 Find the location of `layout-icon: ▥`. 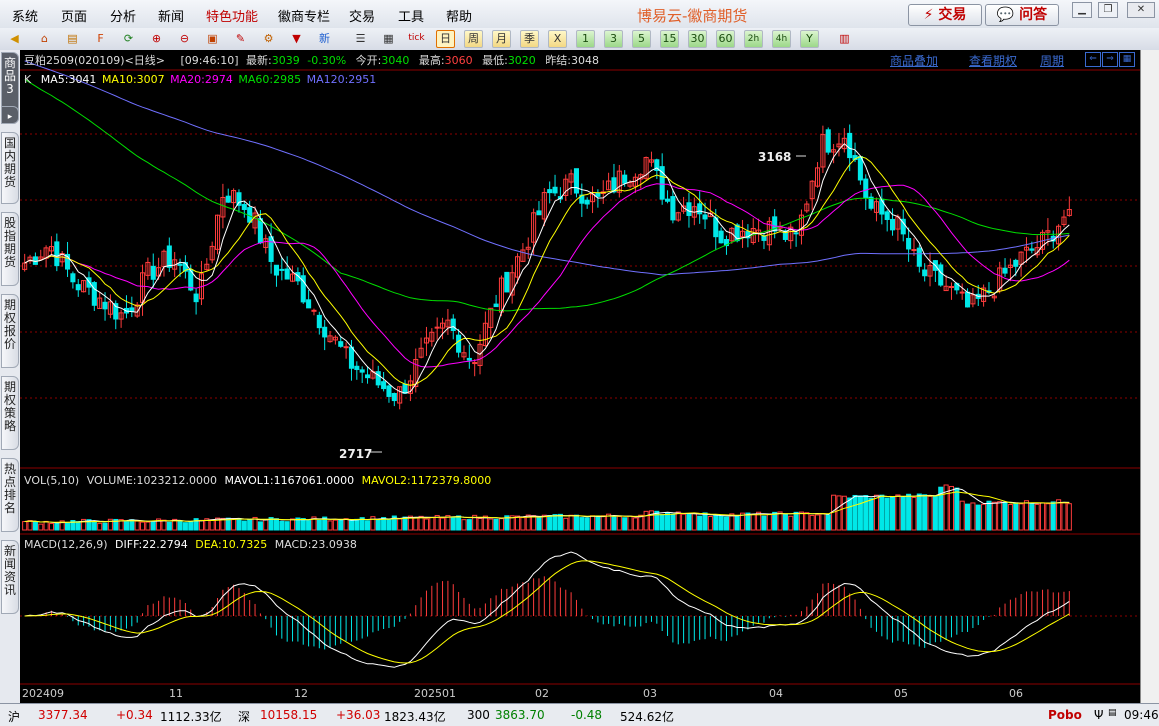

layout-icon: ▥ is located at coordinates (844, 38).